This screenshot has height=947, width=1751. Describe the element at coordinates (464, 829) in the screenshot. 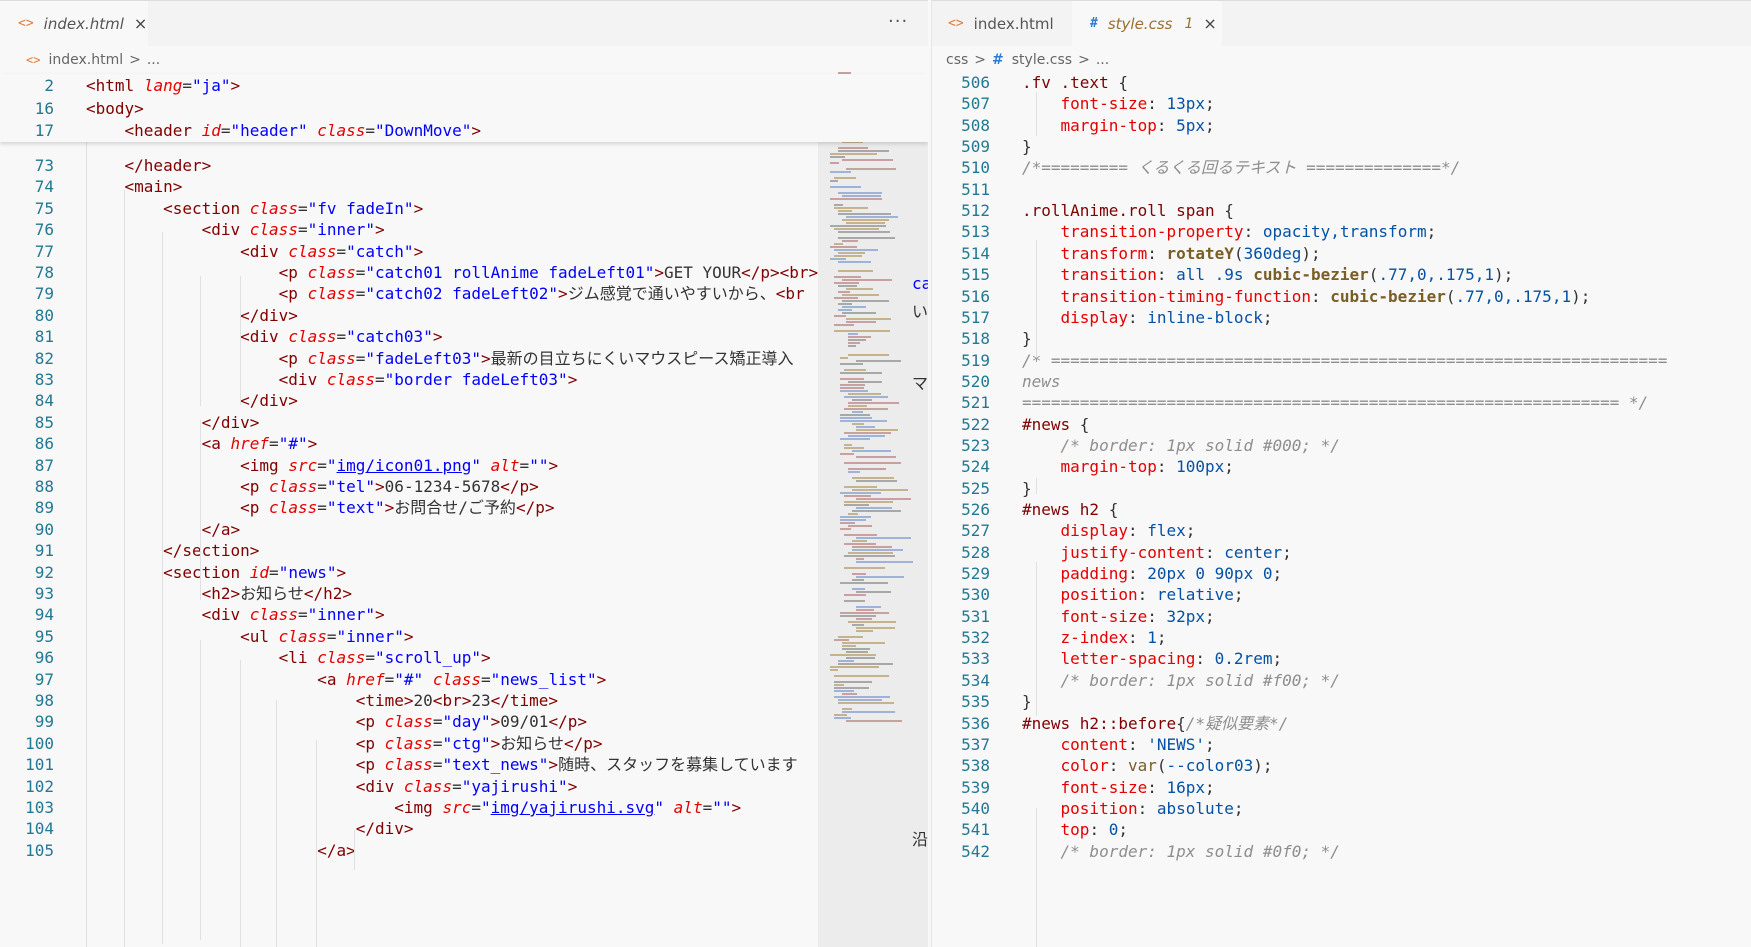

I see `code-line: 104 </div>` at that location.